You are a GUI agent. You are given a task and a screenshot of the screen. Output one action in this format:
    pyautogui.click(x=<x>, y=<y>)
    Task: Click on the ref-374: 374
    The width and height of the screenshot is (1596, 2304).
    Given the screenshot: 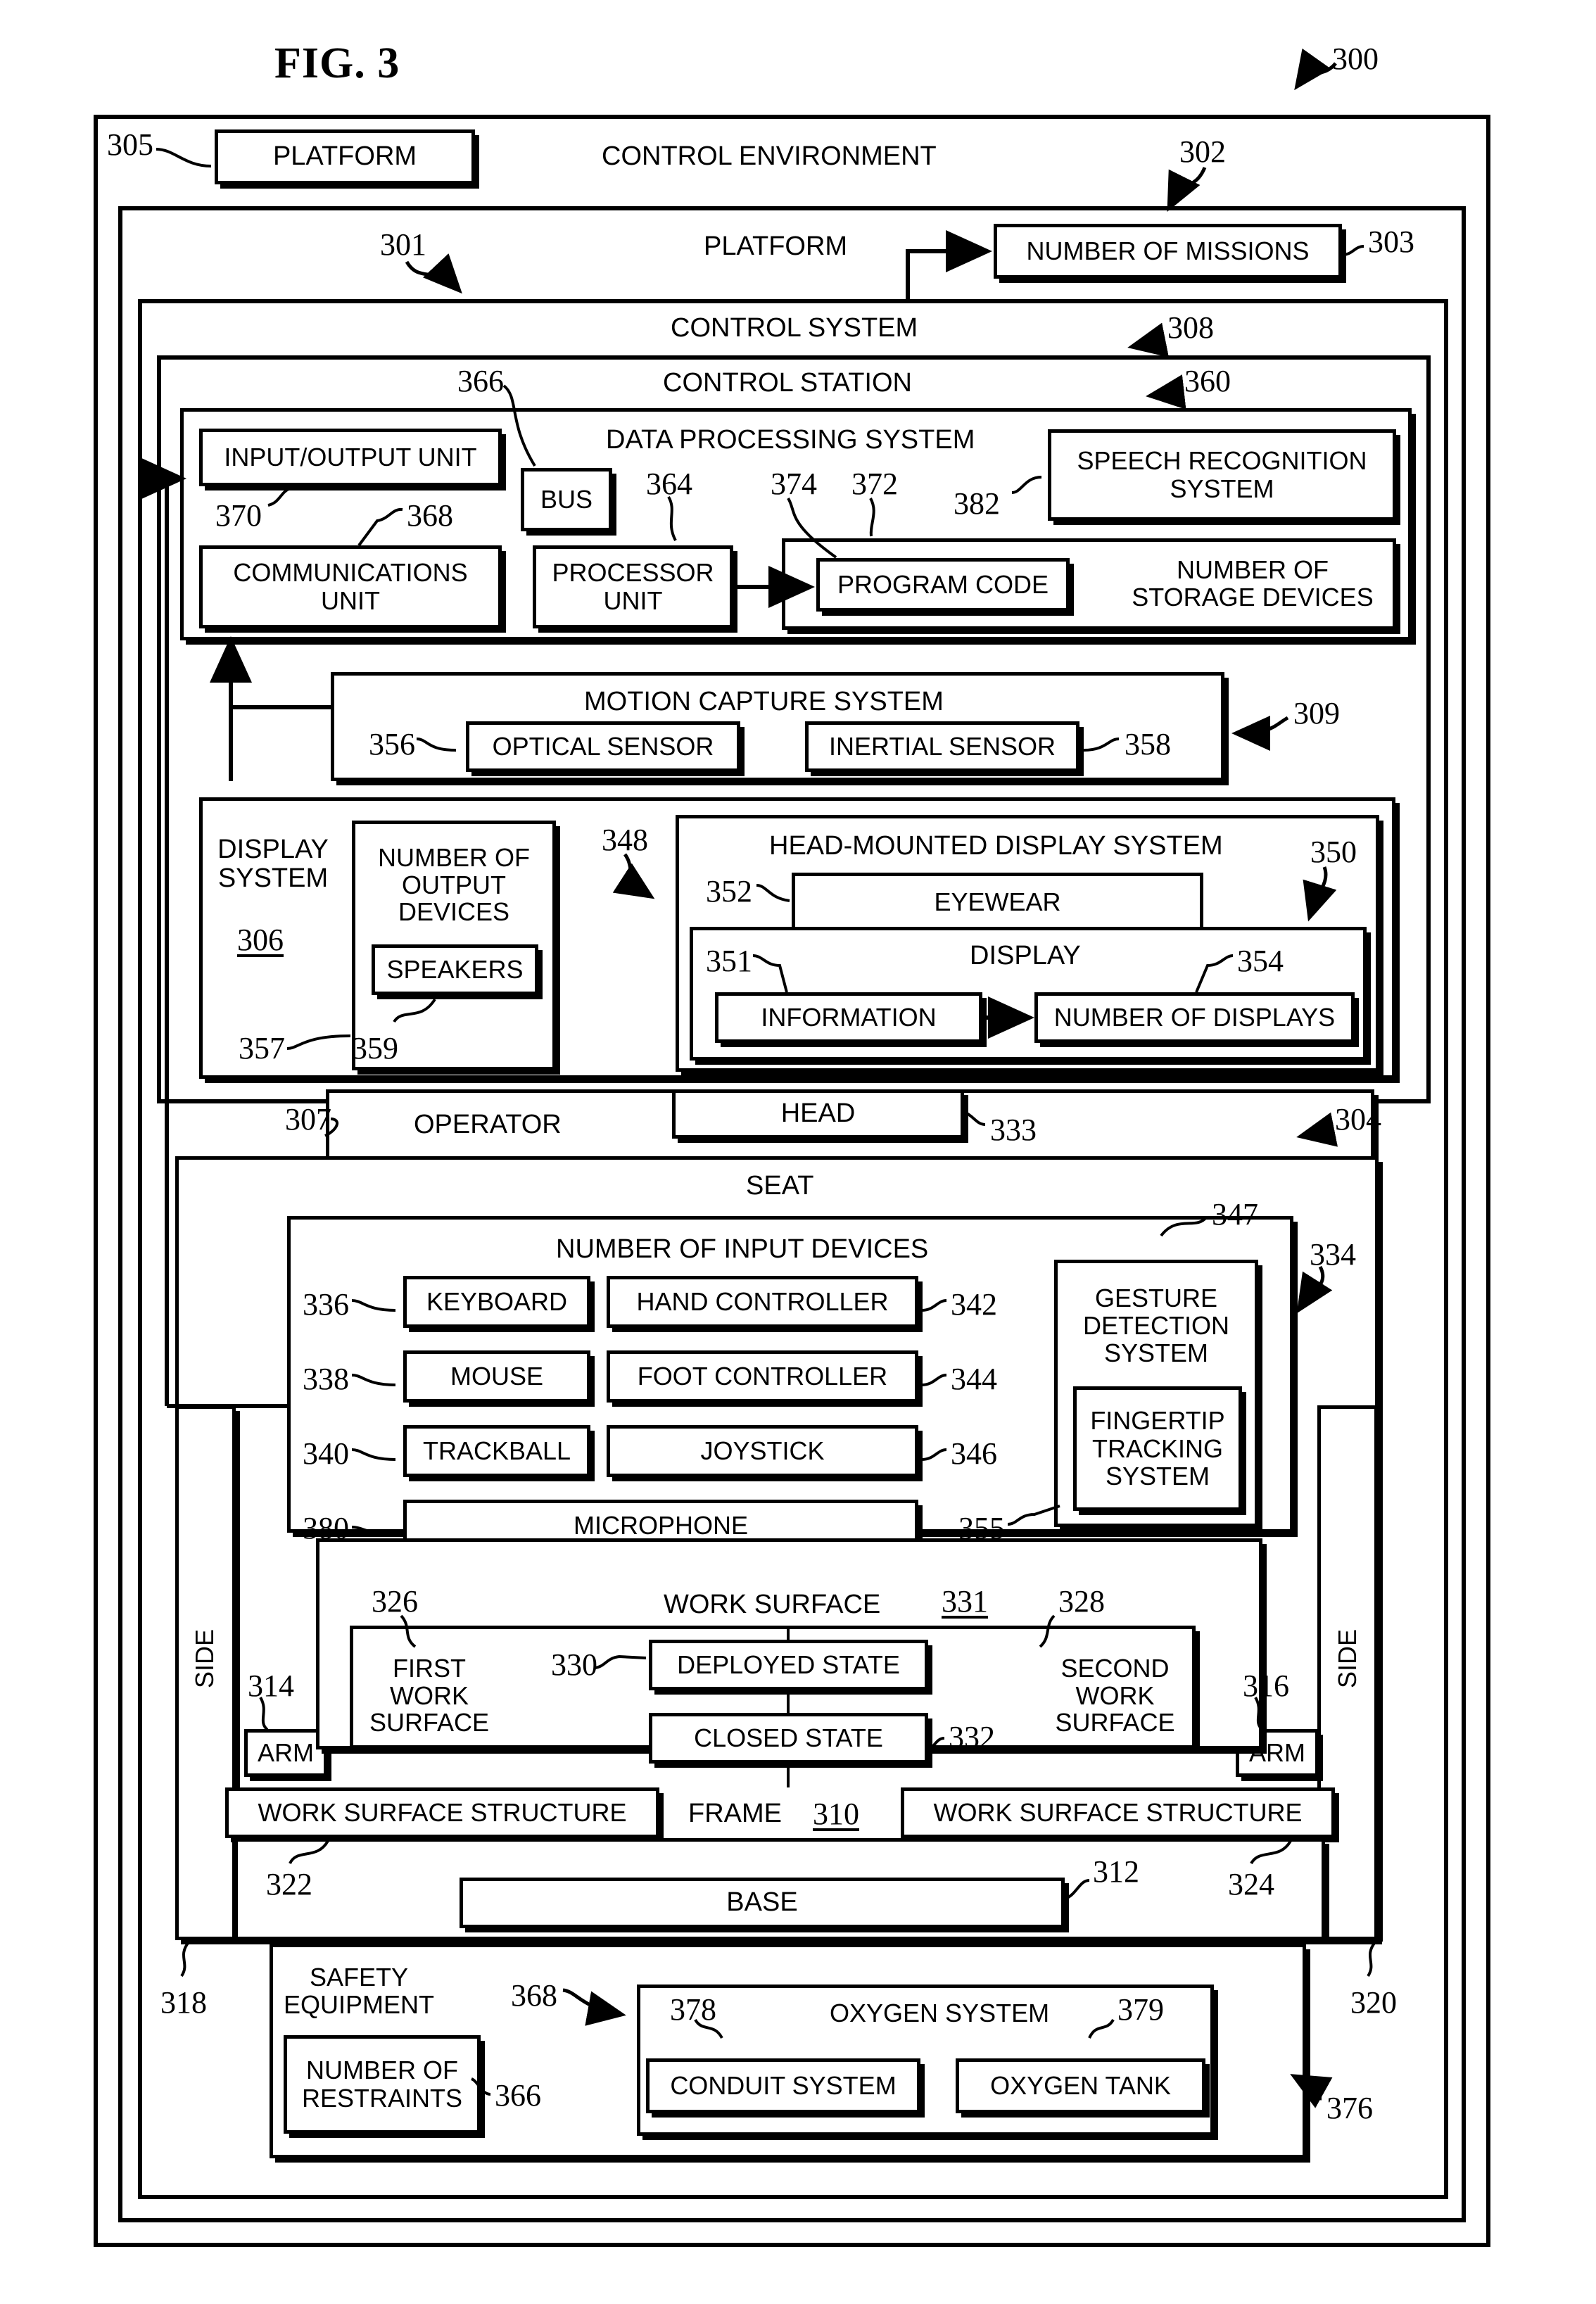 What is the action you would take?
    pyautogui.click(x=794, y=484)
    